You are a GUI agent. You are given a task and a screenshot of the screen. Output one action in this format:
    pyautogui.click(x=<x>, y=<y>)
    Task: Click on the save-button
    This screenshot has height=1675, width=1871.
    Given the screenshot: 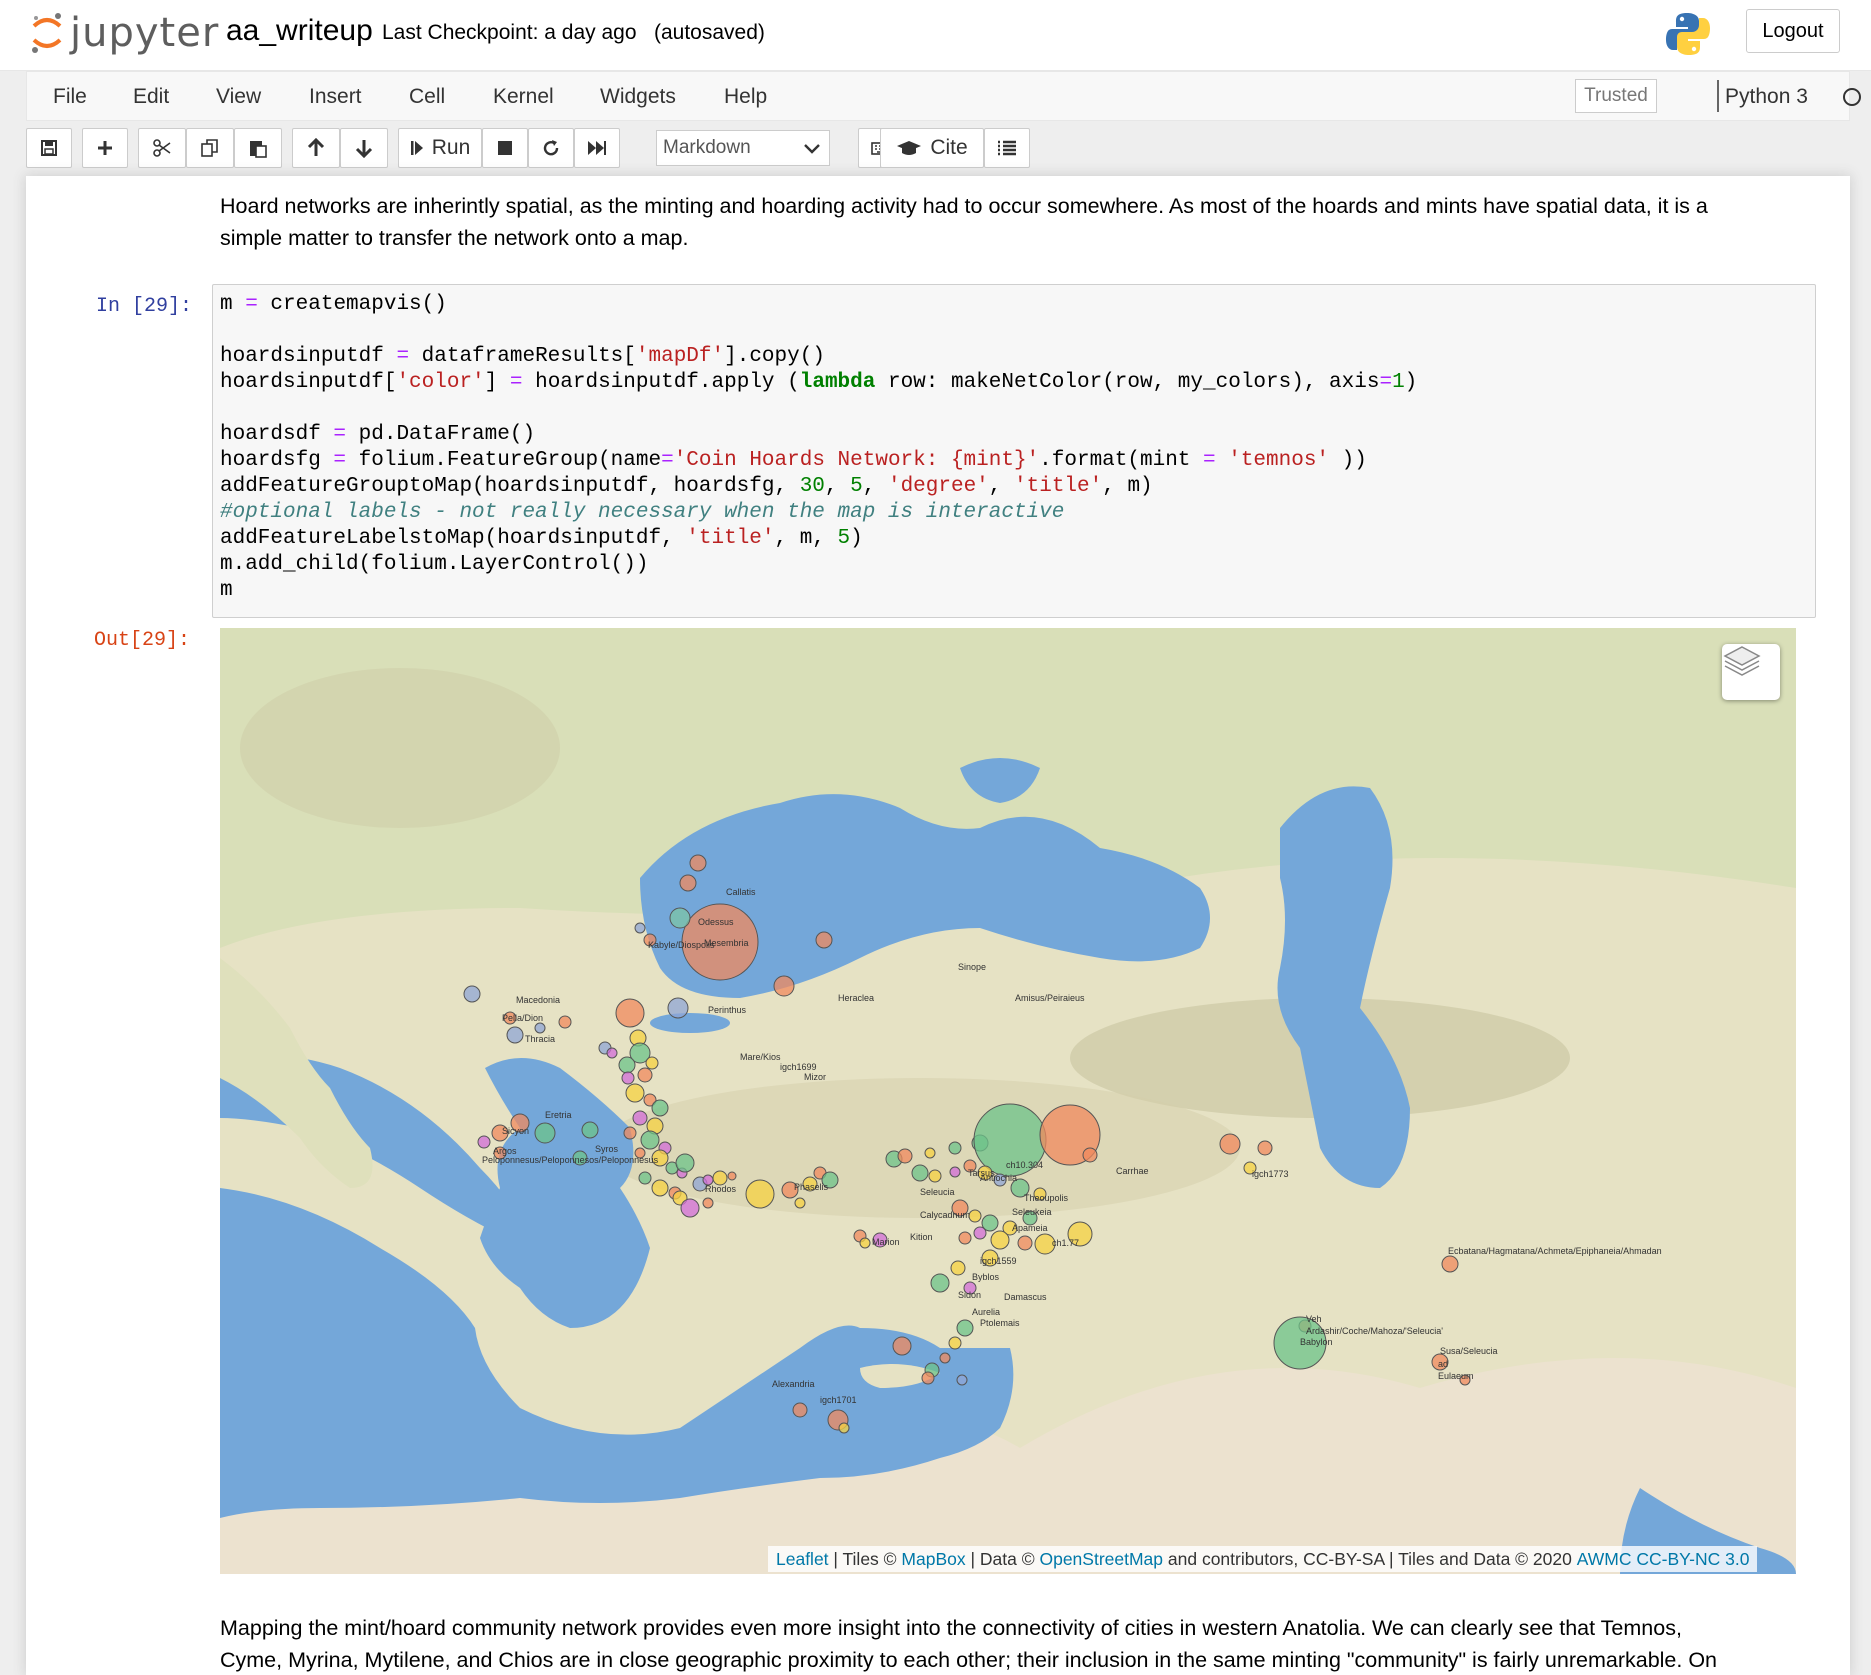 What is the action you would take?
    pyautogui.click(x=49, y=148)
    